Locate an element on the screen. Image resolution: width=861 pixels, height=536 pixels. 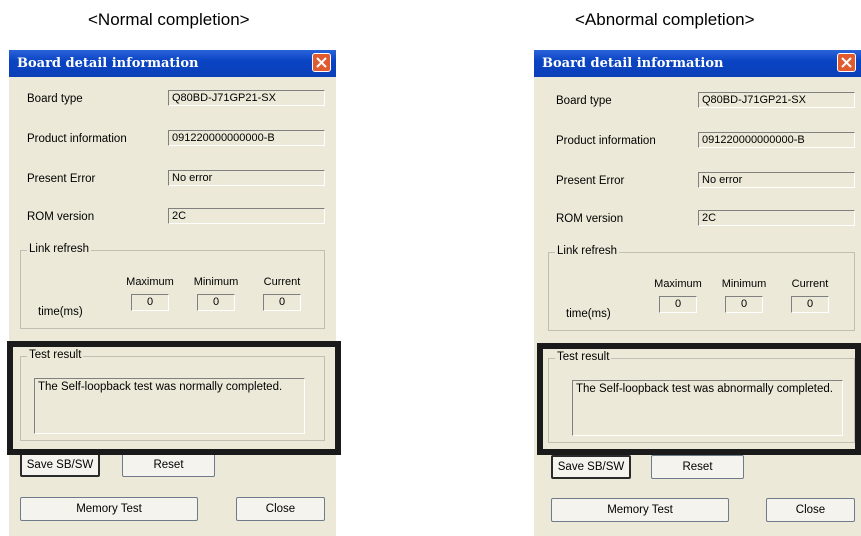
heading-normal-completion: <Normal completion> is located at coordinates (169, 19).